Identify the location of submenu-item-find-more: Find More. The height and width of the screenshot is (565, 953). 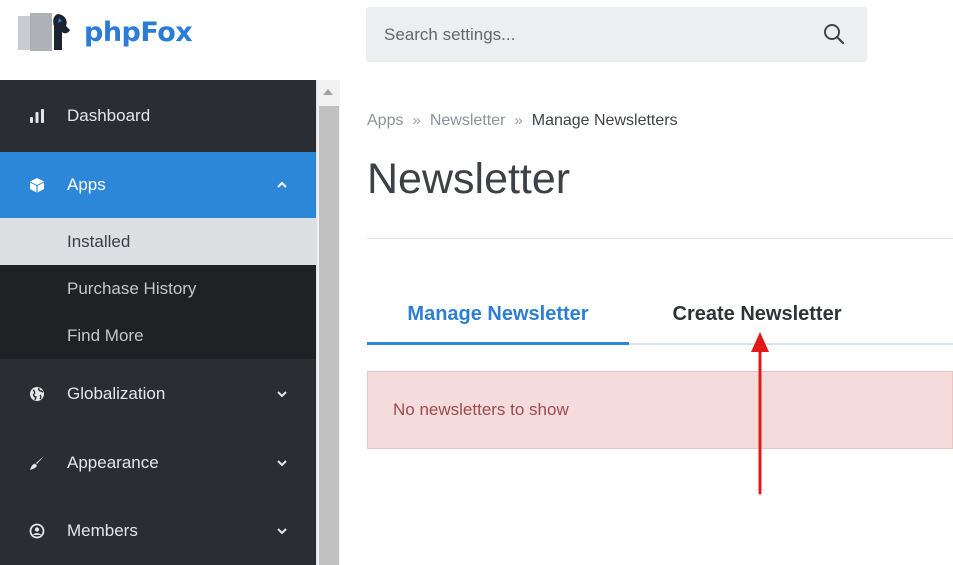
(158, 335).